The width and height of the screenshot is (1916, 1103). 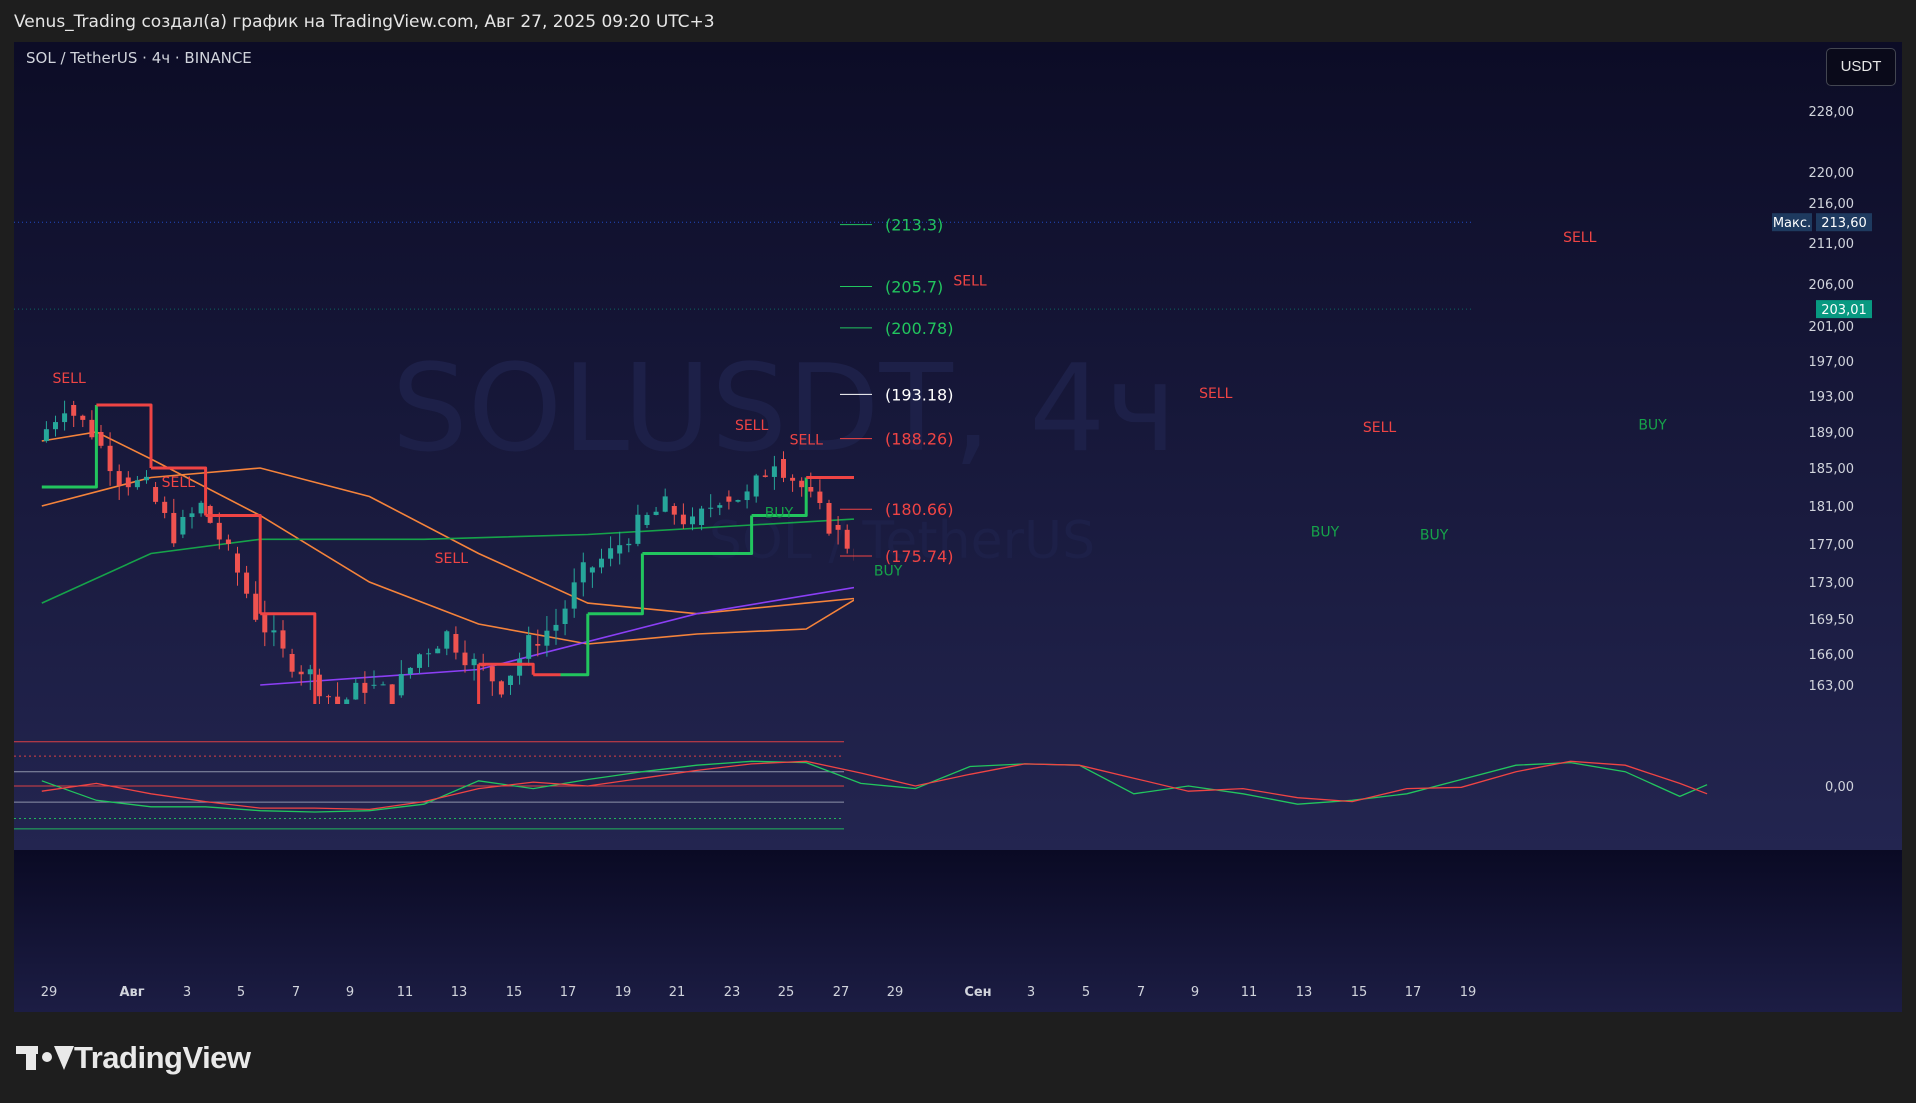 I want to click on max-label: Макс., so click(x=1792, y=223).